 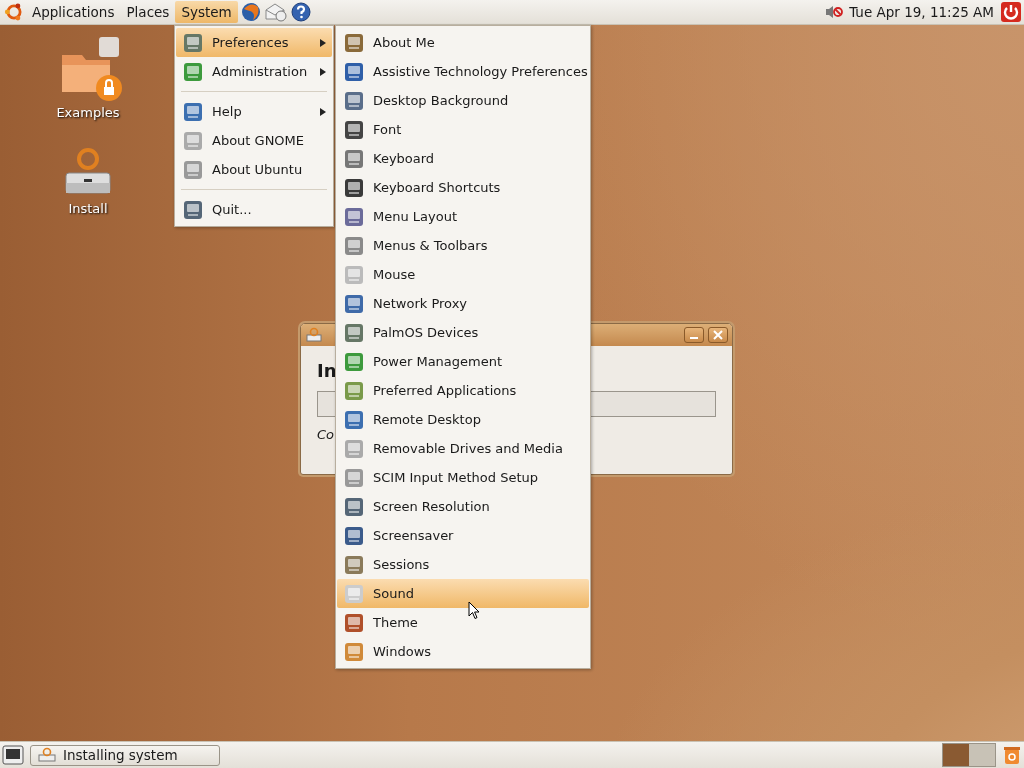 I want to click on menu-item: Power Management, so click(x=463, y=361).